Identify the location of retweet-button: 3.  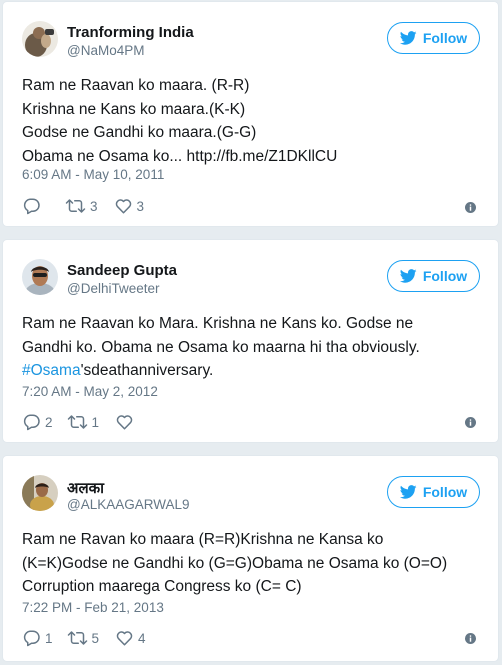
(81, 206).